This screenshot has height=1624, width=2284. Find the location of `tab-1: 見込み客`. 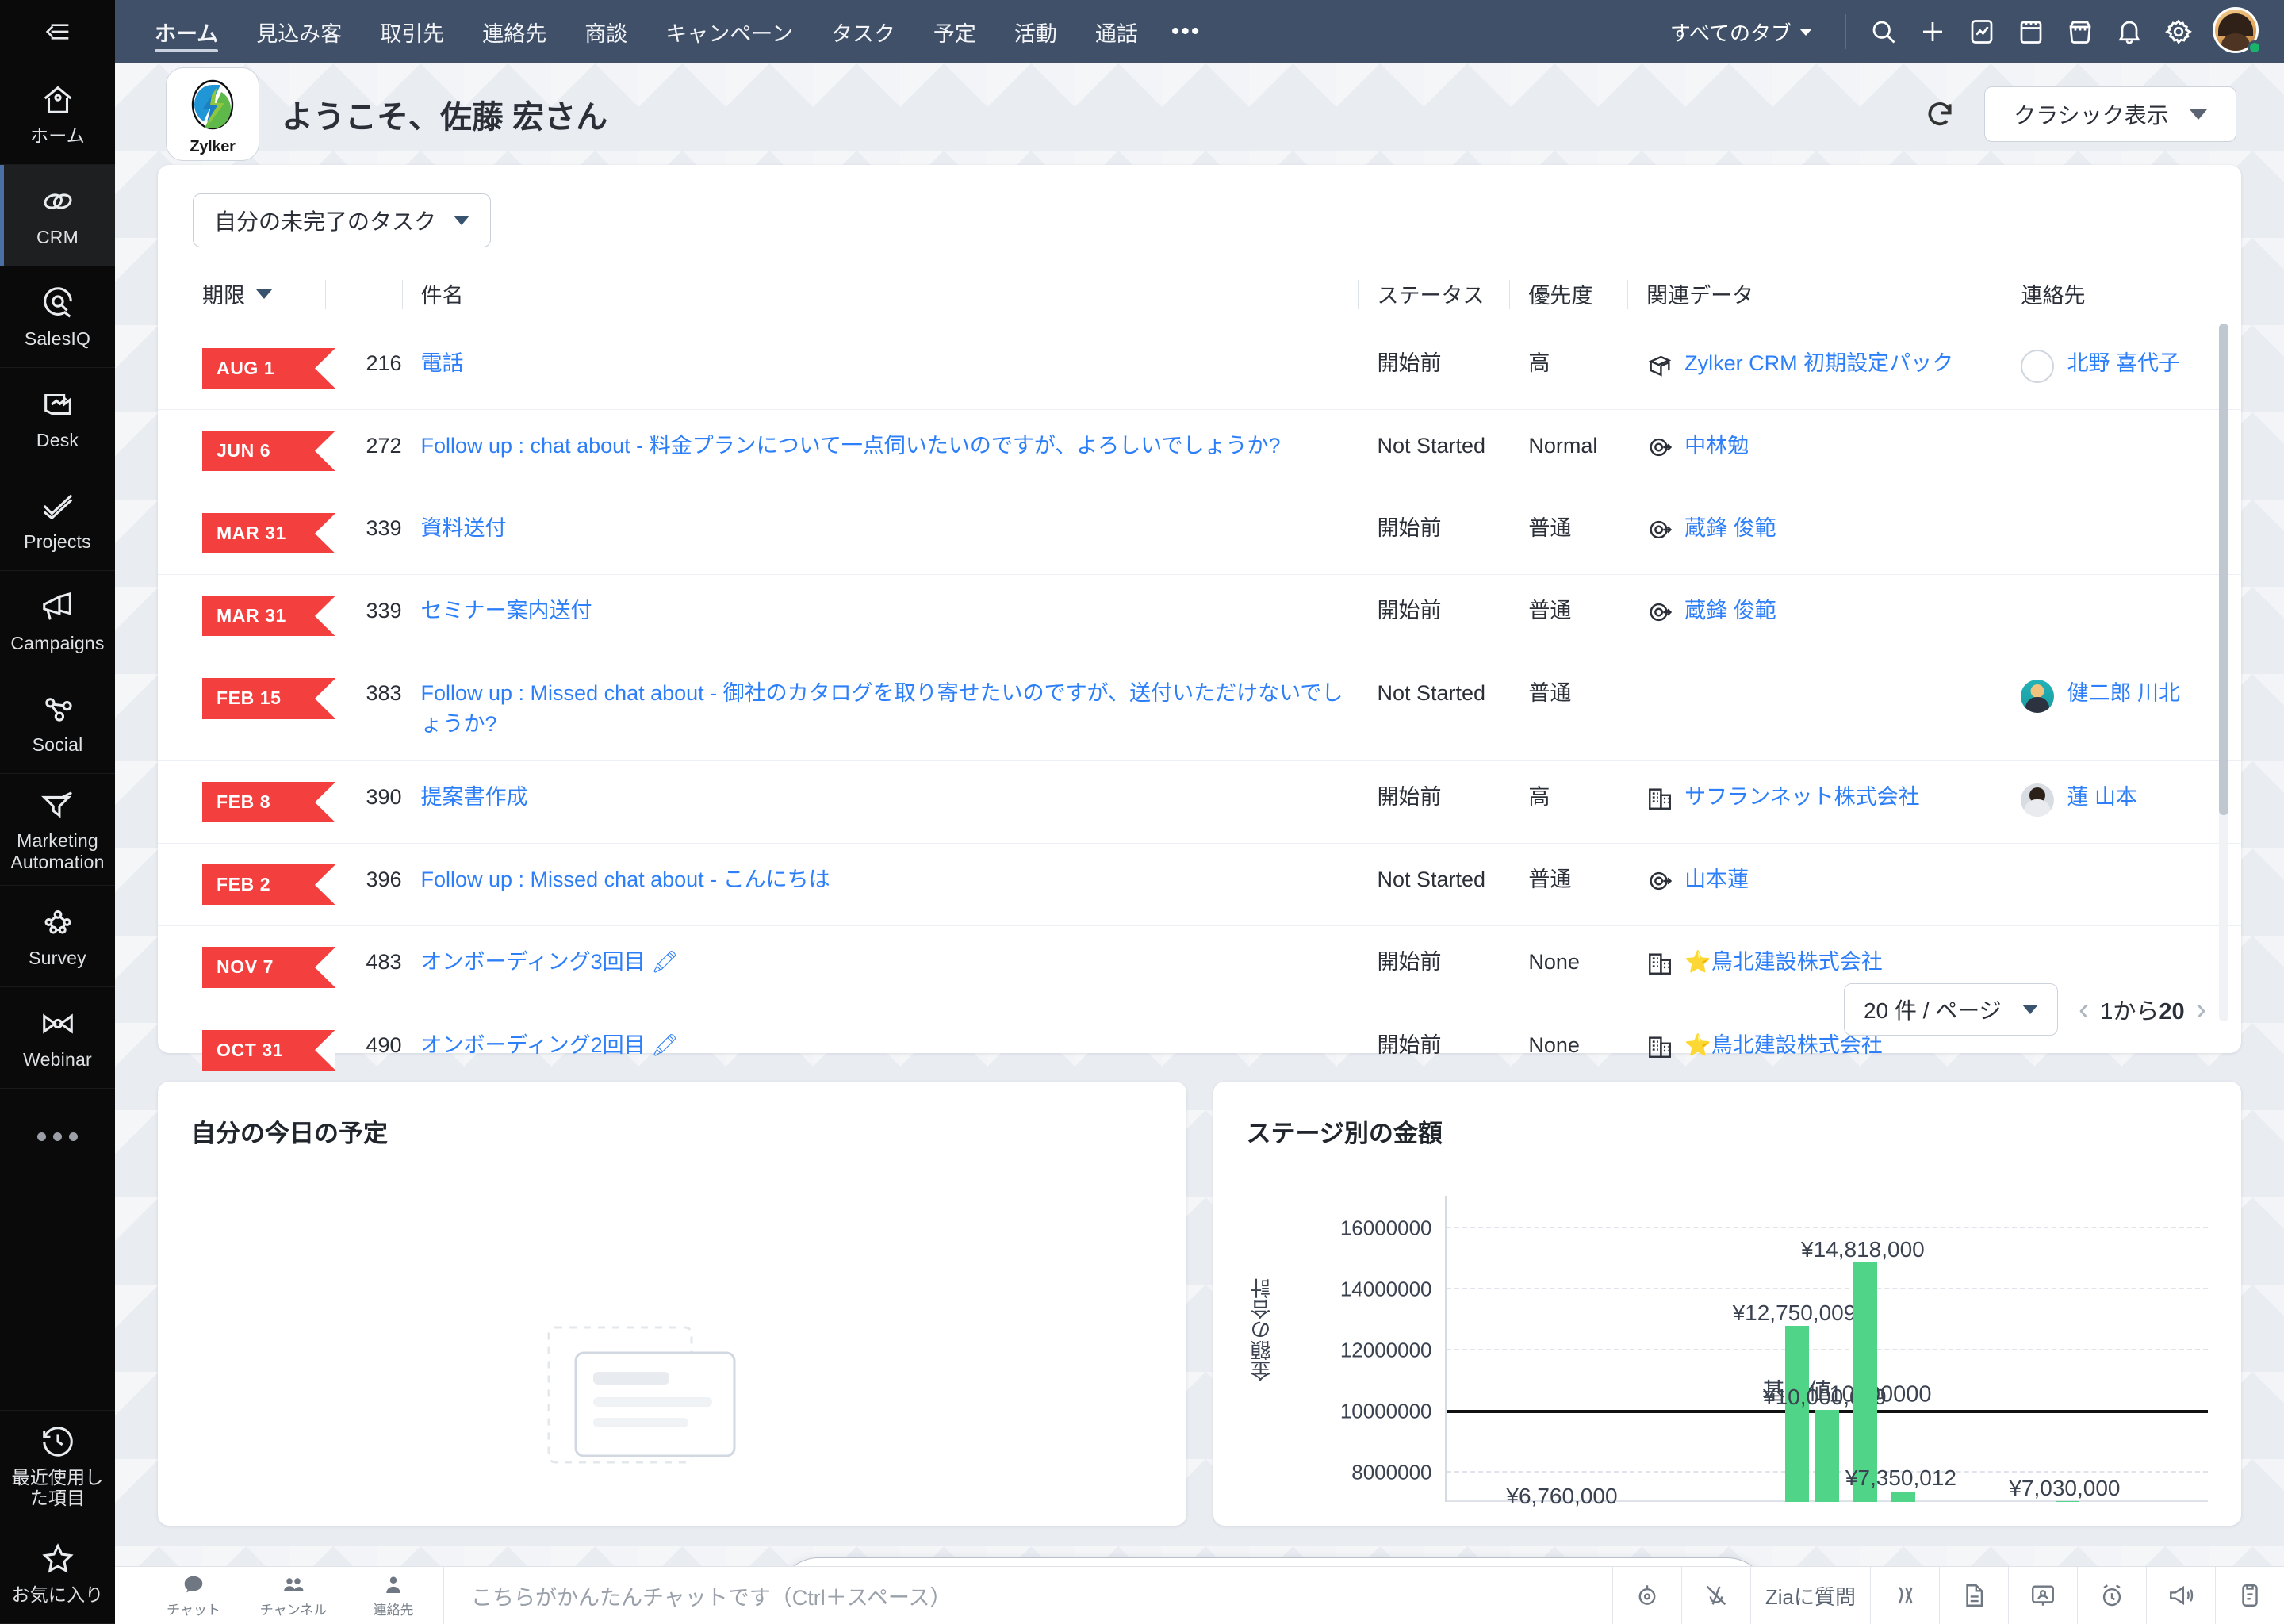

tab-1: 見込み客 is located at coordinates (299, 31).